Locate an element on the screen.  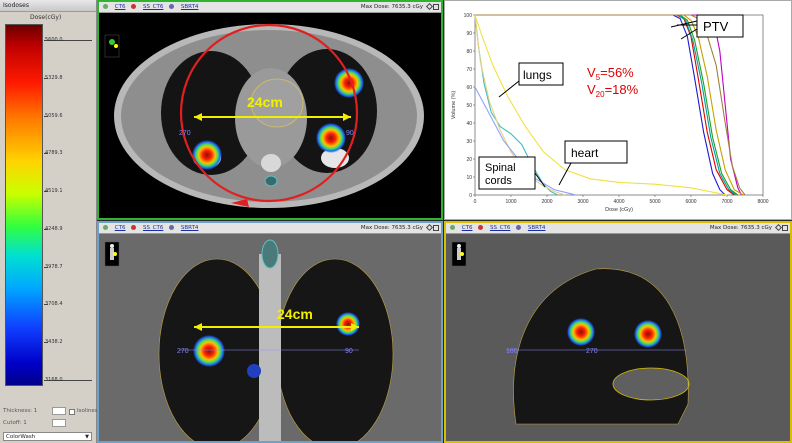
y-tick-label: 20 is located at coordinates (469, 160).